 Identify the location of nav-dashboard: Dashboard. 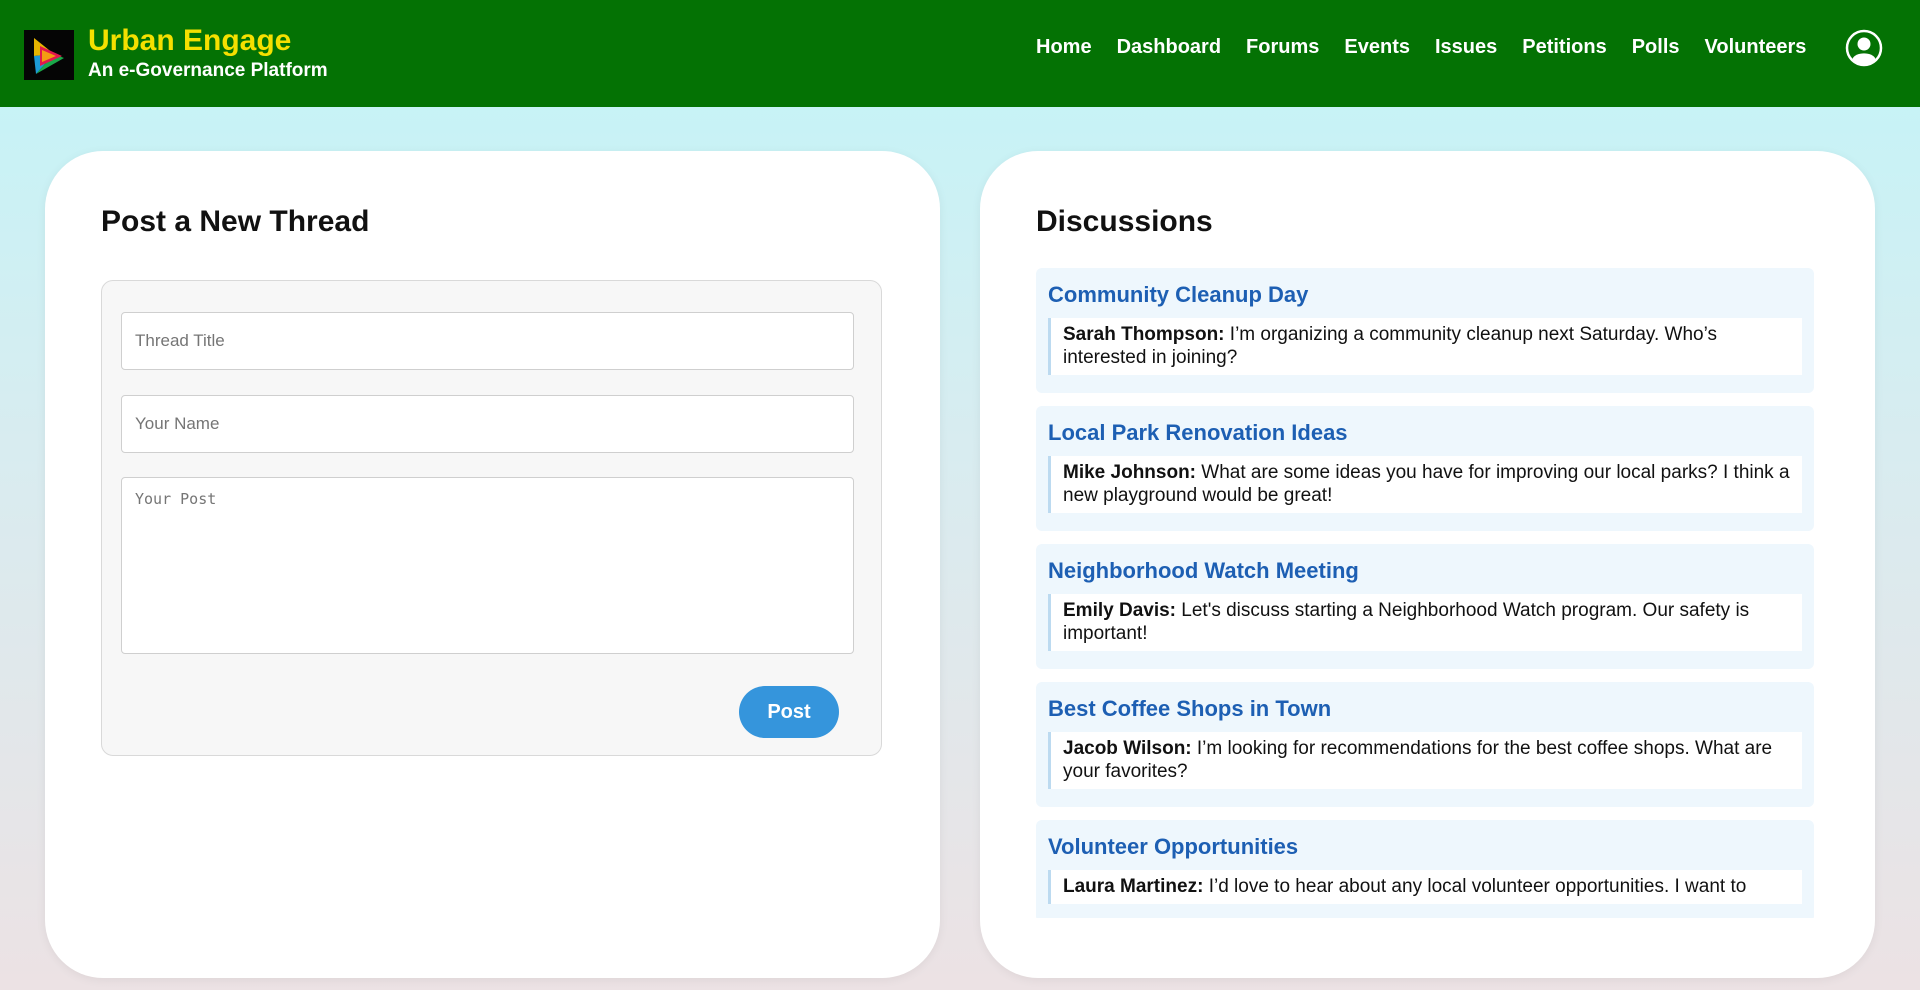
(1169, 47).